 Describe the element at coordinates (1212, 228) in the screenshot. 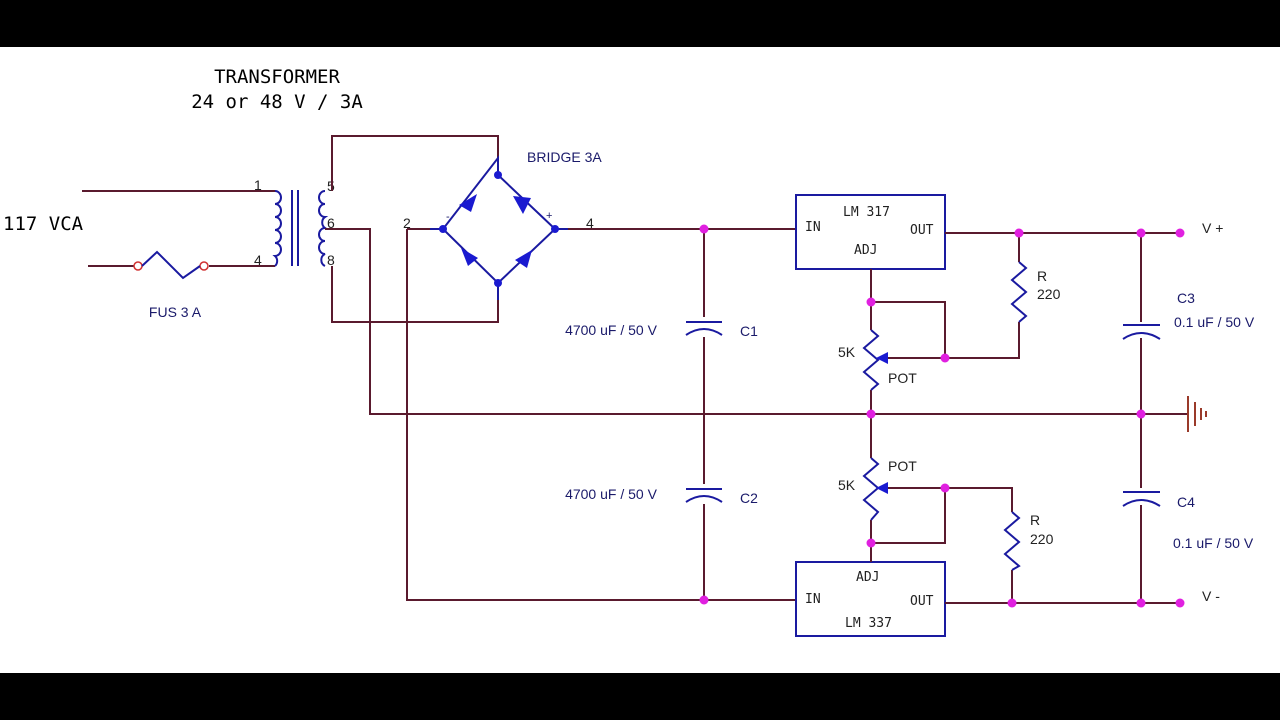

I see `vpos-label: V +` at that location.